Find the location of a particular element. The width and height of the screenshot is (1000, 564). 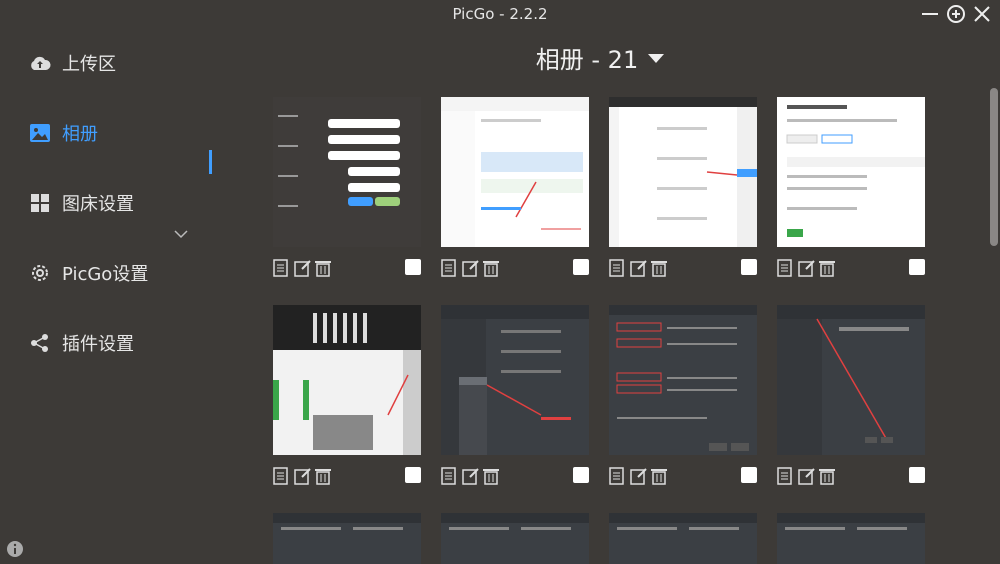

caret-down-icon is located at coordinates (656, 58).